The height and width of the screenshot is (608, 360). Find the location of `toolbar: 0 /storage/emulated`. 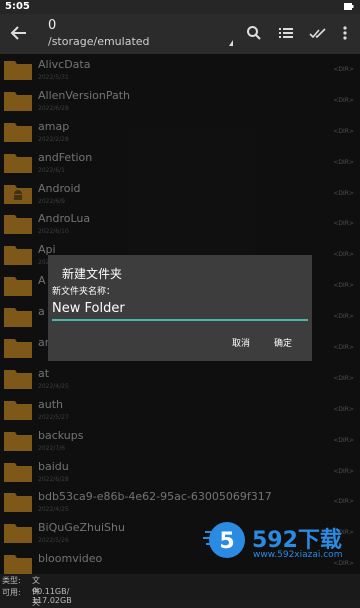

toolbar: 0 /storage/emulated is located at coordinates (180, 34).